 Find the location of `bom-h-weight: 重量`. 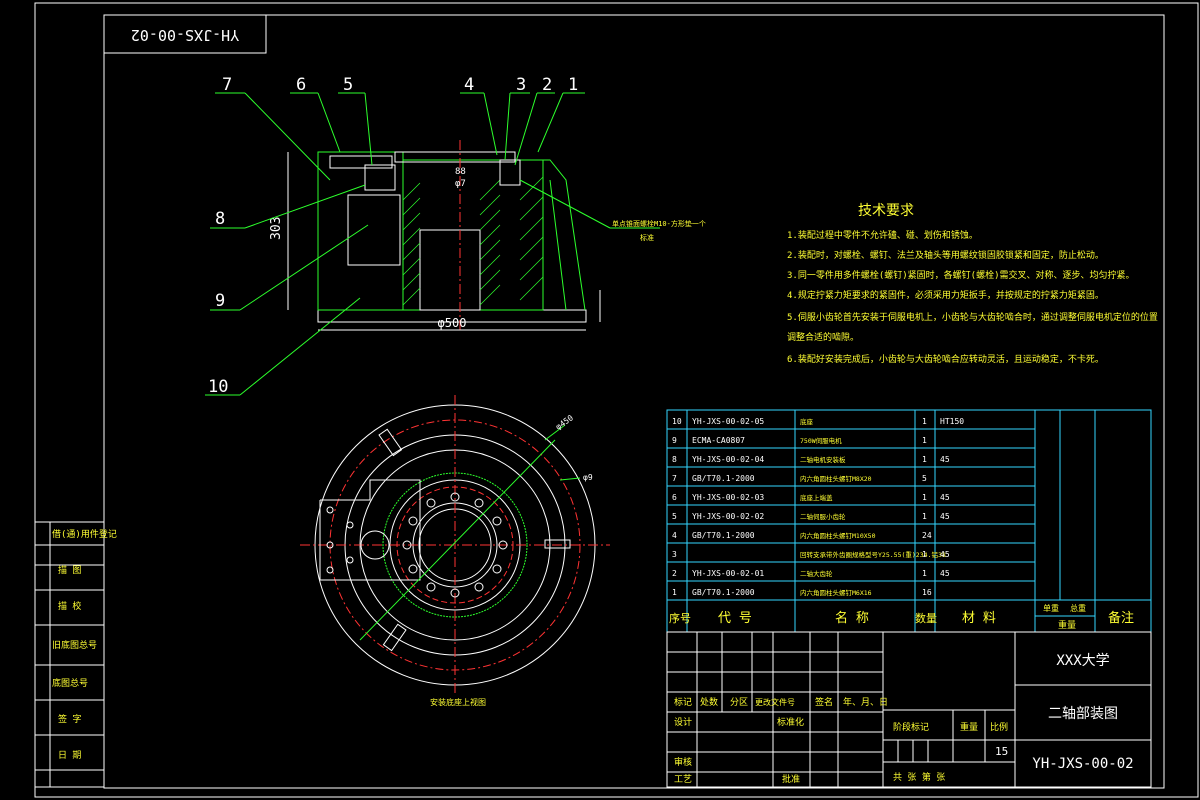

bom-h-weight: 重量 is located at coordinates (1067, 625).